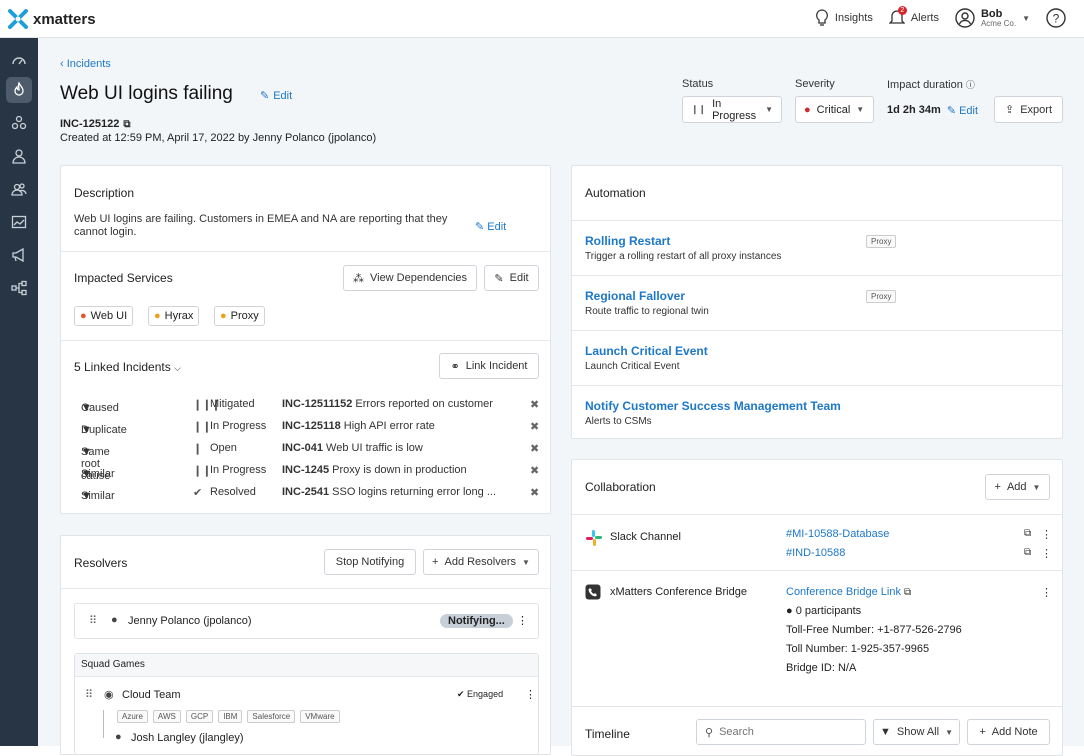 The height and width of the screenshot is (756, 1084). What do you see at coordinates (627, 241) in the screenshot?
I see `automation-item-title: Rolling Restart` at bounding box center [627, 241].